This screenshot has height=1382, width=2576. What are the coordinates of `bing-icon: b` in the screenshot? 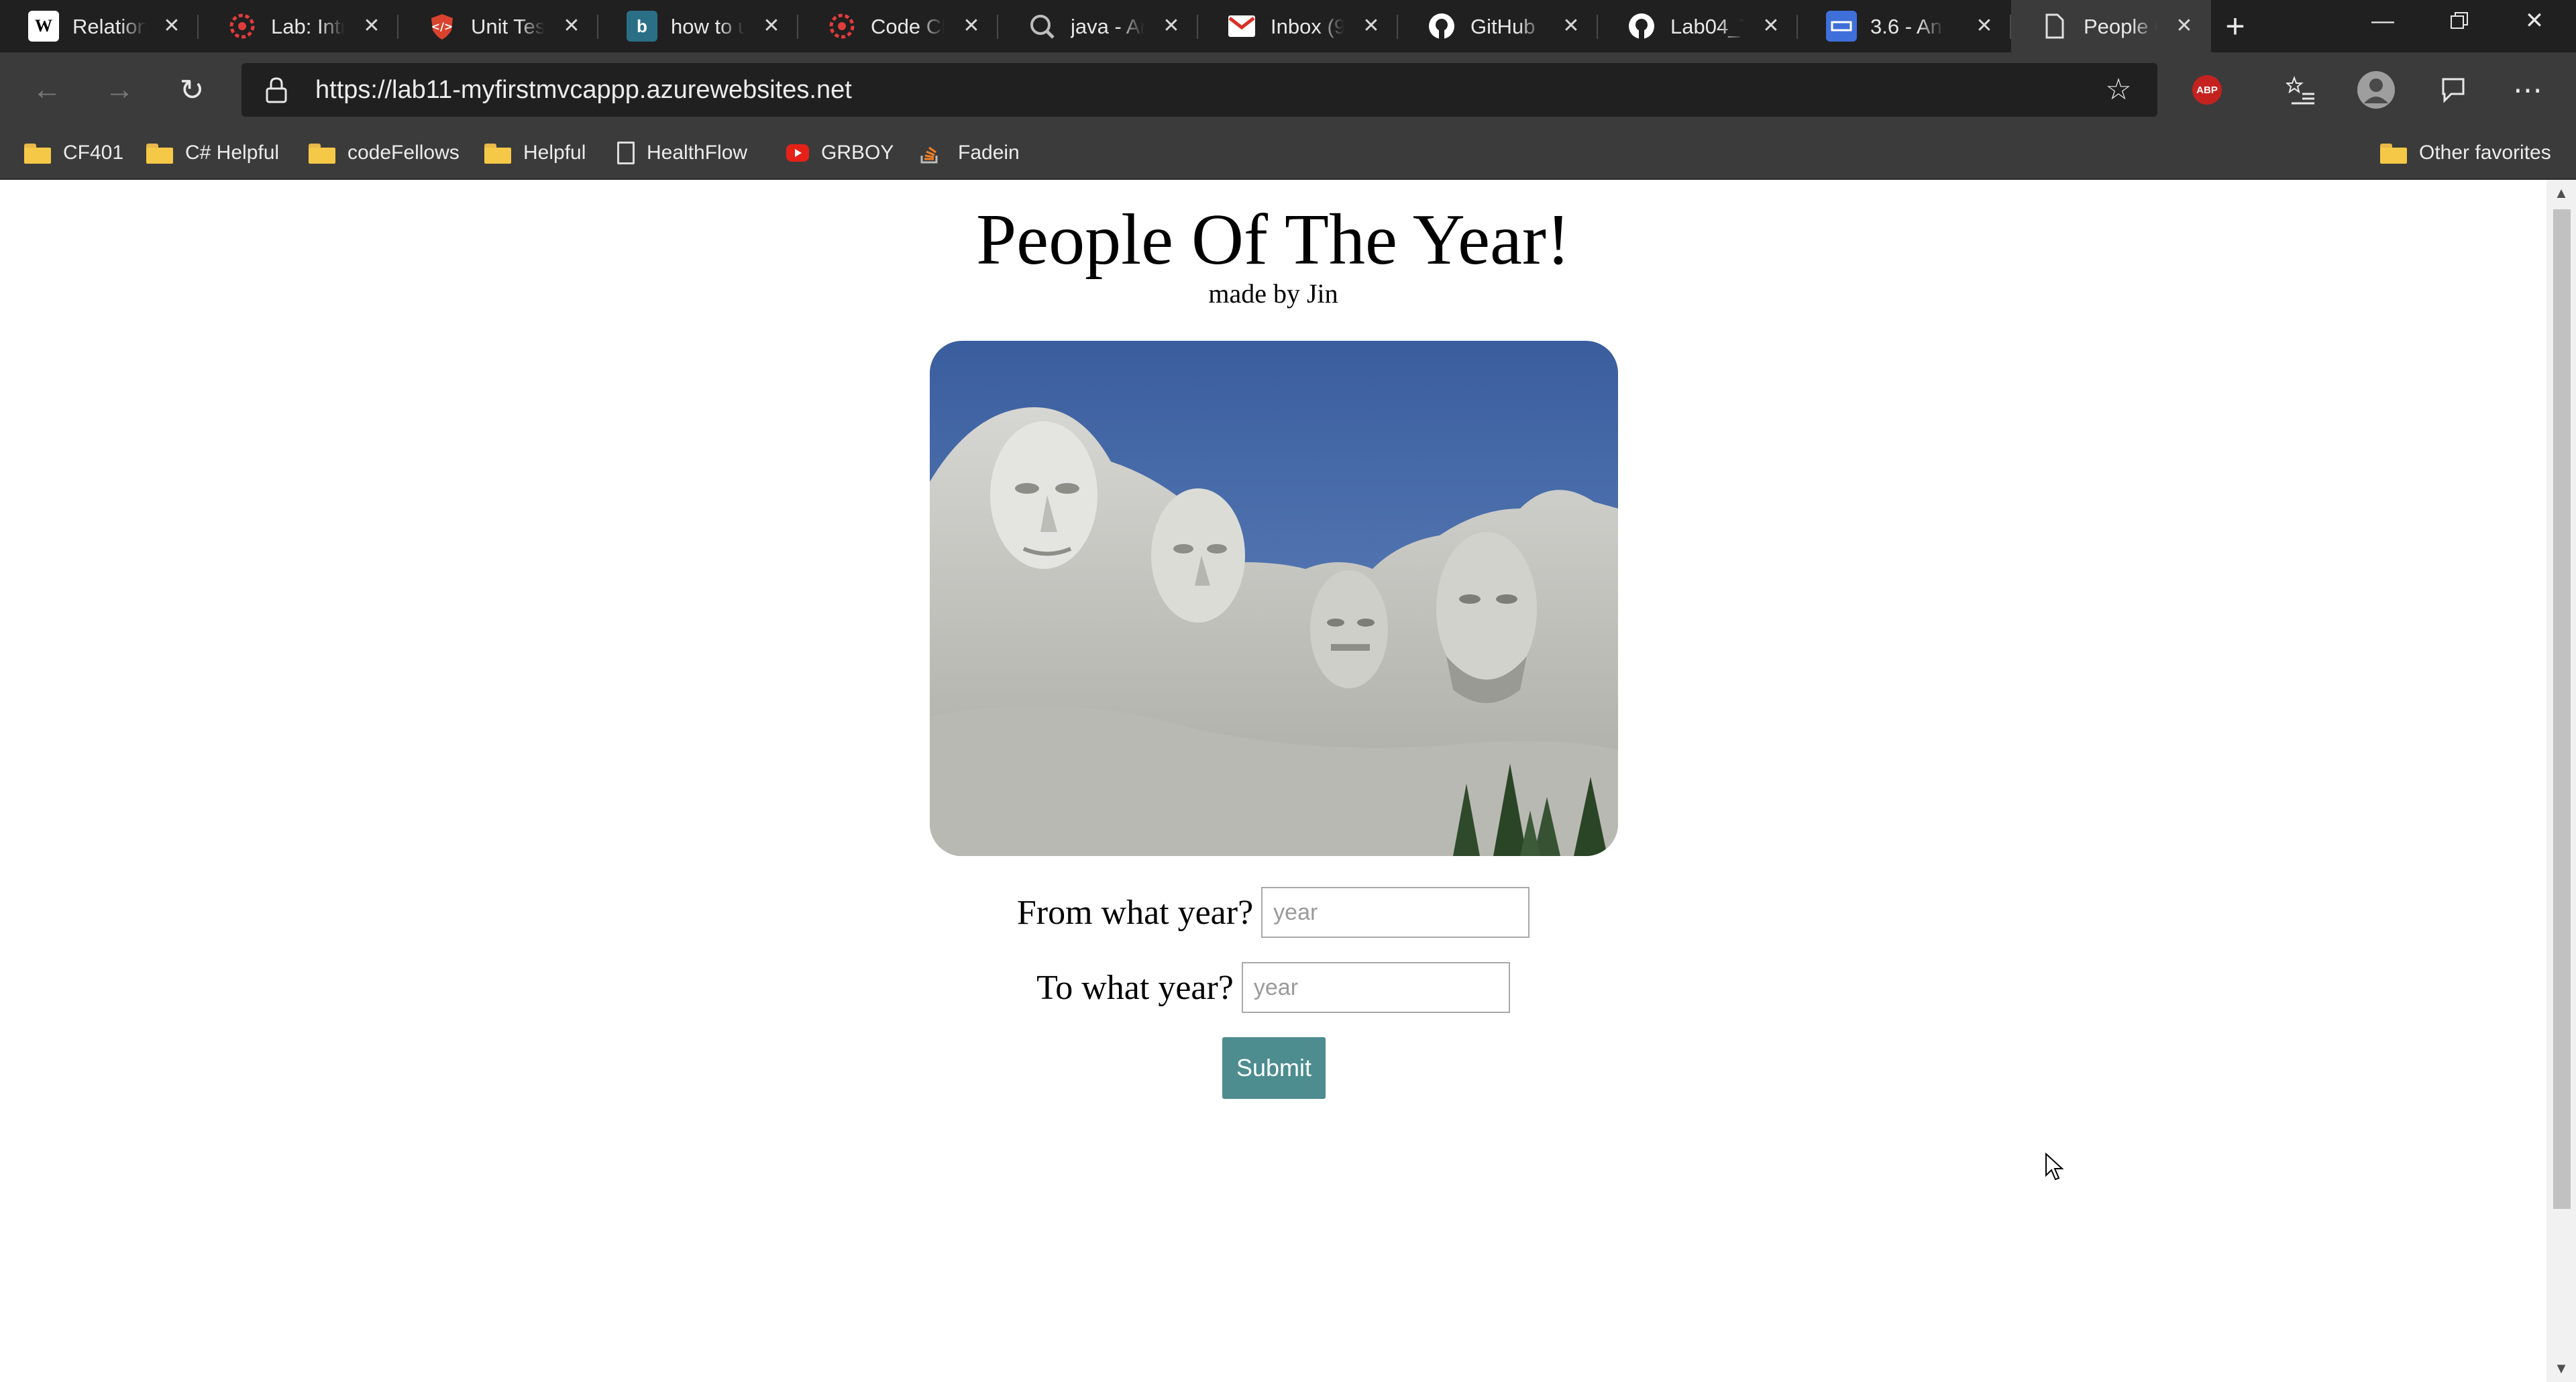 It's located at (642, 26).